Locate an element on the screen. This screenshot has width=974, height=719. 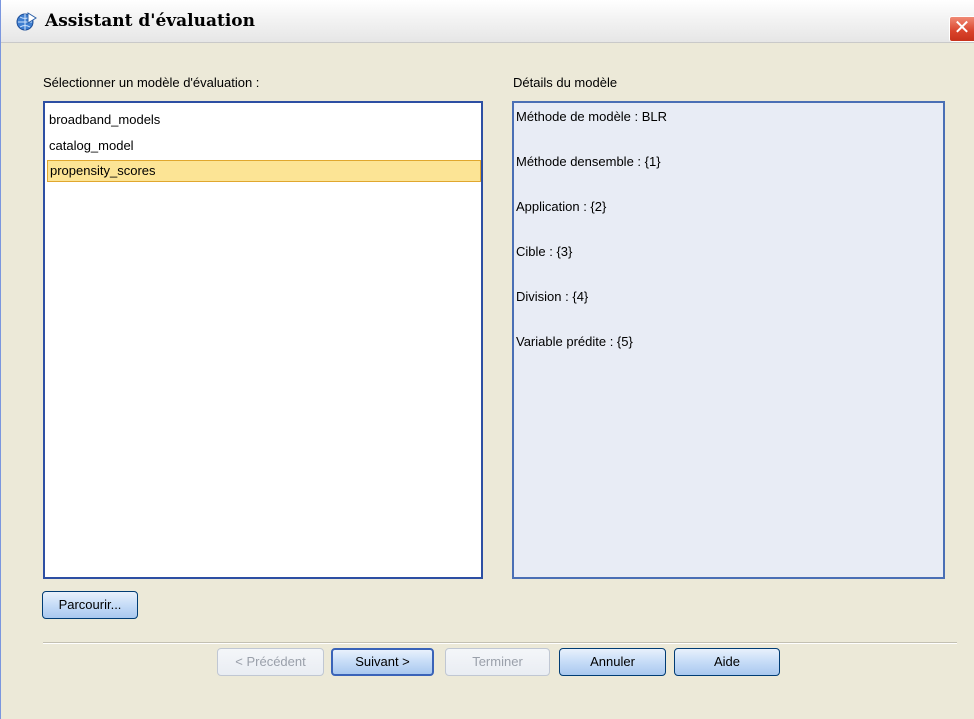
help-button: Aide is located at coordinates (727, 662).